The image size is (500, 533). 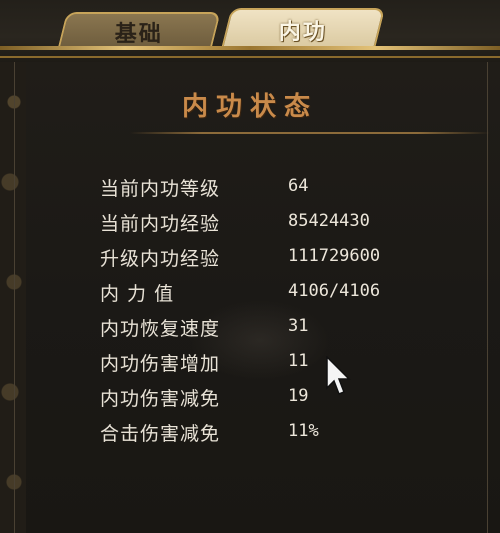 I want to click on stat-value: 85424430, so click(x=329, y=221).